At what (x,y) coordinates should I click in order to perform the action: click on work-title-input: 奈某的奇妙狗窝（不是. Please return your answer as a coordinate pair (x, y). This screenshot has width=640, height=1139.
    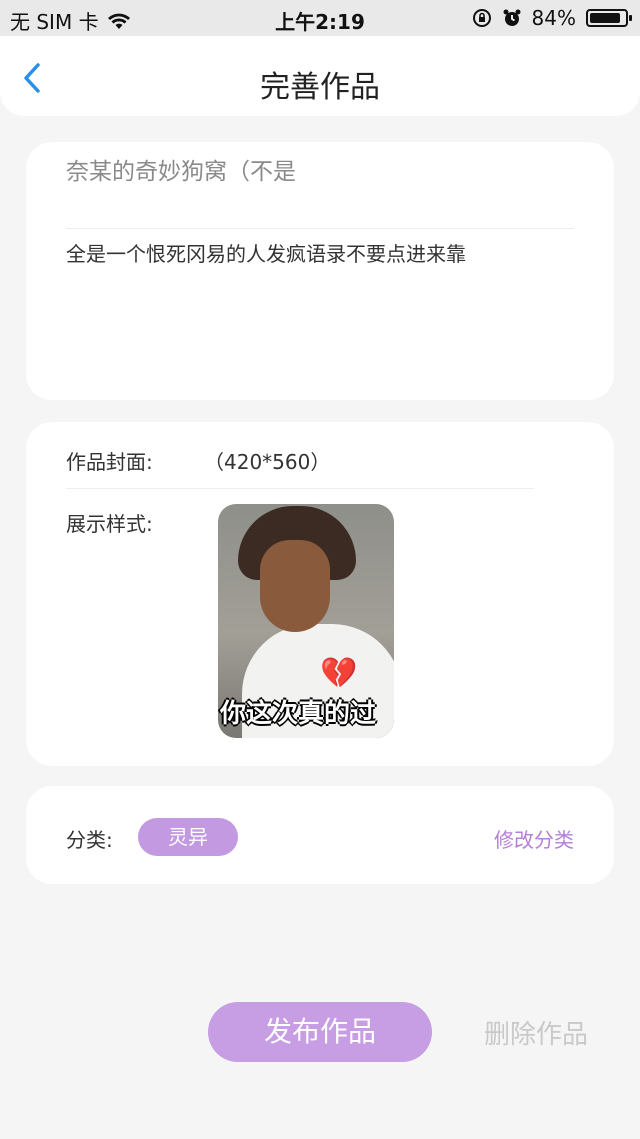
    Looking at the image, I should click on (181, 169).